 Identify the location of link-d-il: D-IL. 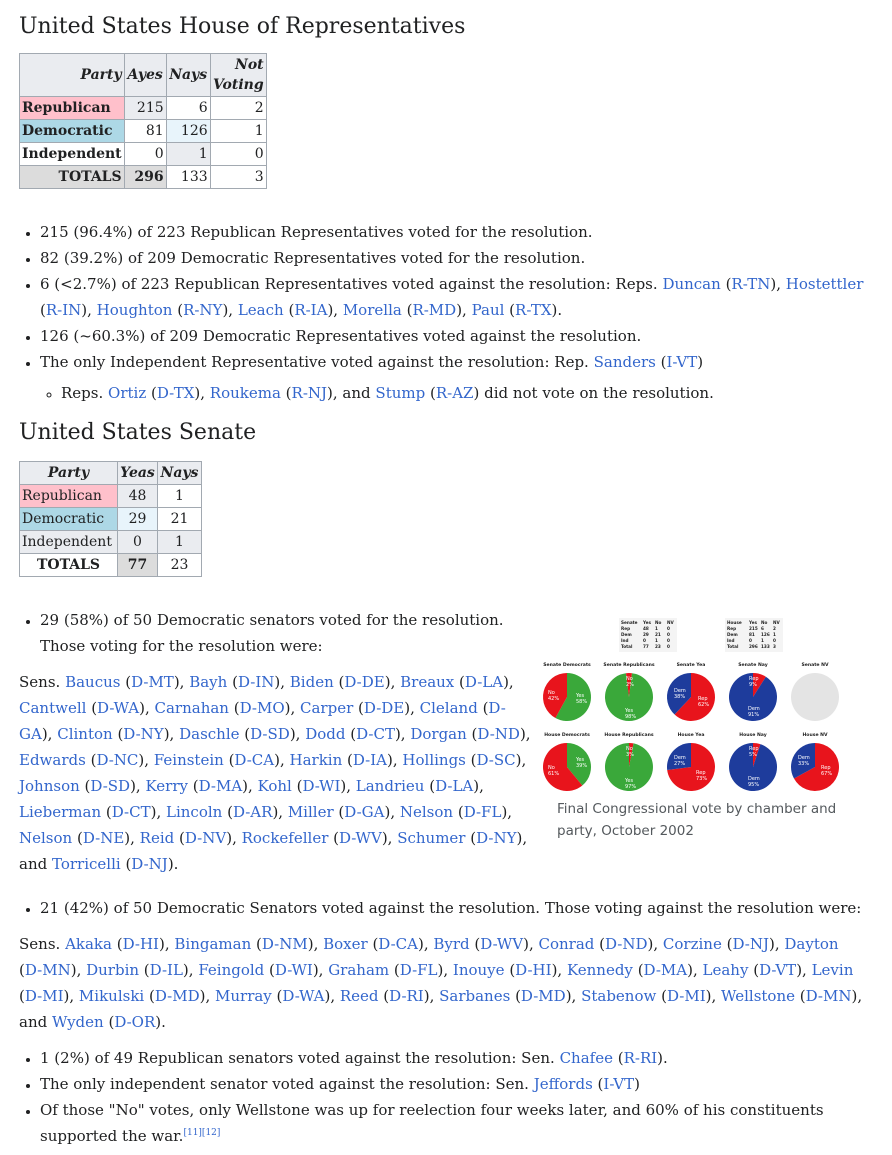
(166, 970).